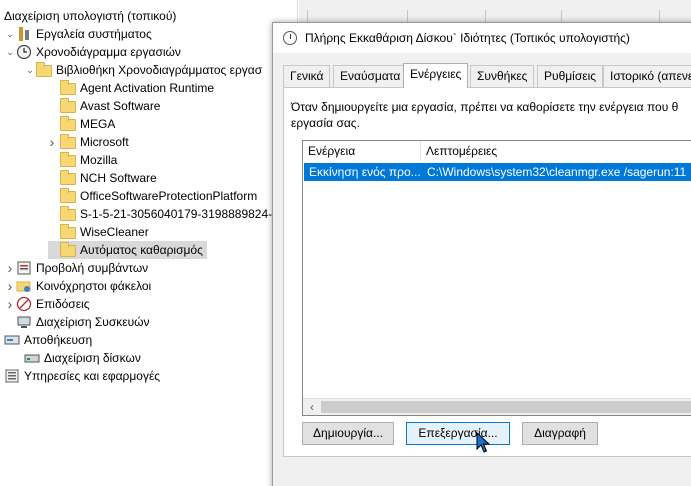 The width and height of the screenshot is (691, 486). What do you see at coordinates (483, 442) in the screenshot?
I see `mouse-cursor-icon` at bounding box center [483, 442].